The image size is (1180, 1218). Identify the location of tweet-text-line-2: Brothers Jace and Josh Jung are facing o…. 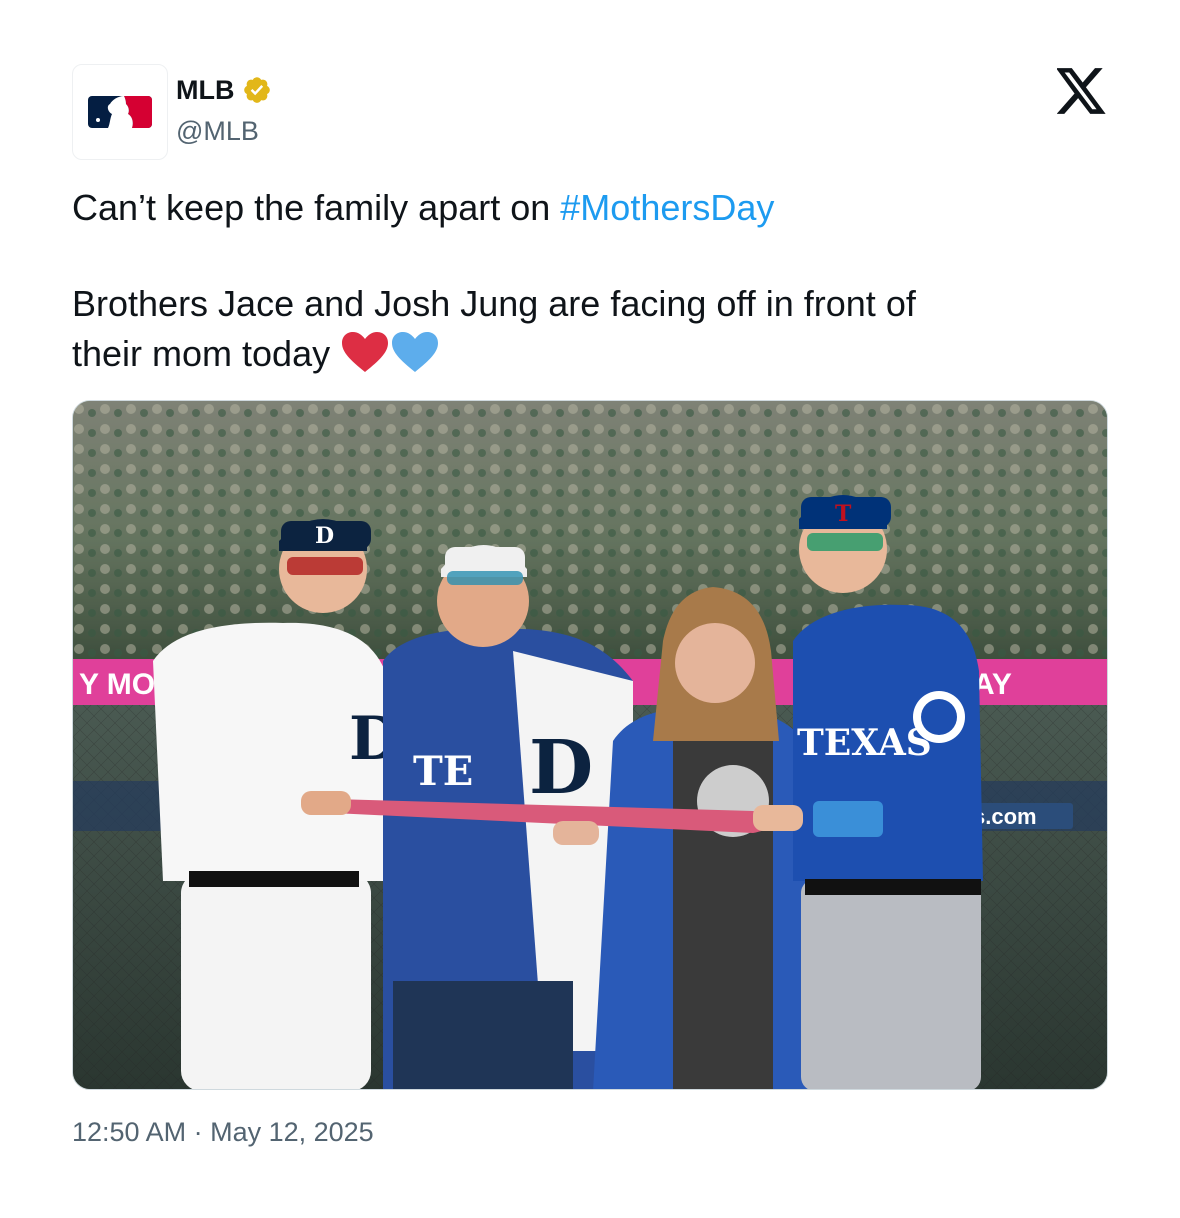
(494, 303).